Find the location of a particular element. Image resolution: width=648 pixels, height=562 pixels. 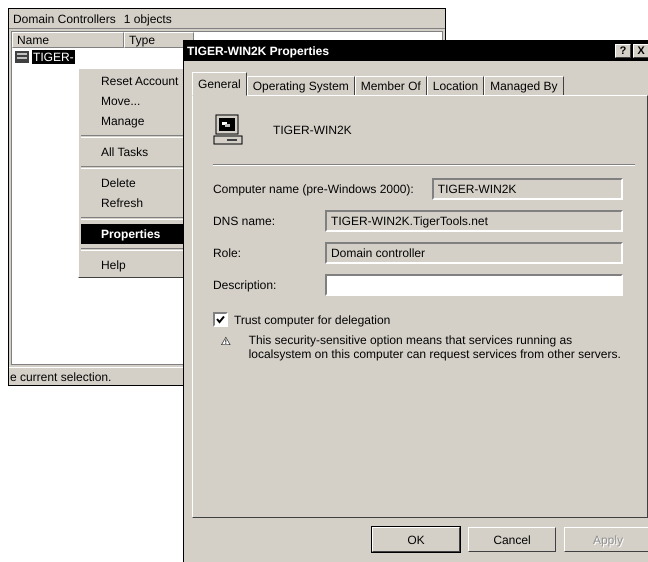

field-label: Description: is located at coordinates (245, 285).